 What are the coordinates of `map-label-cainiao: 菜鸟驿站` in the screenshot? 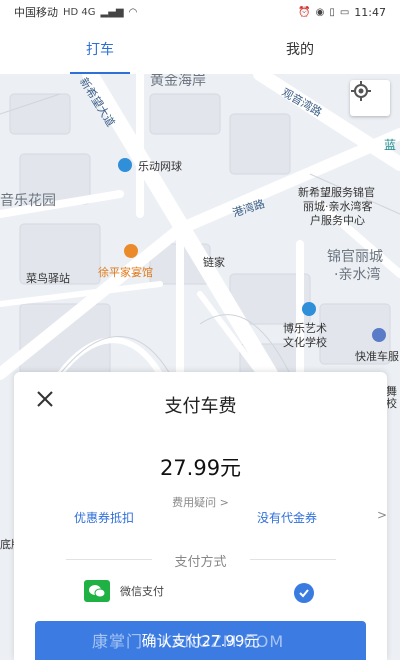 It's located at (48, 278).